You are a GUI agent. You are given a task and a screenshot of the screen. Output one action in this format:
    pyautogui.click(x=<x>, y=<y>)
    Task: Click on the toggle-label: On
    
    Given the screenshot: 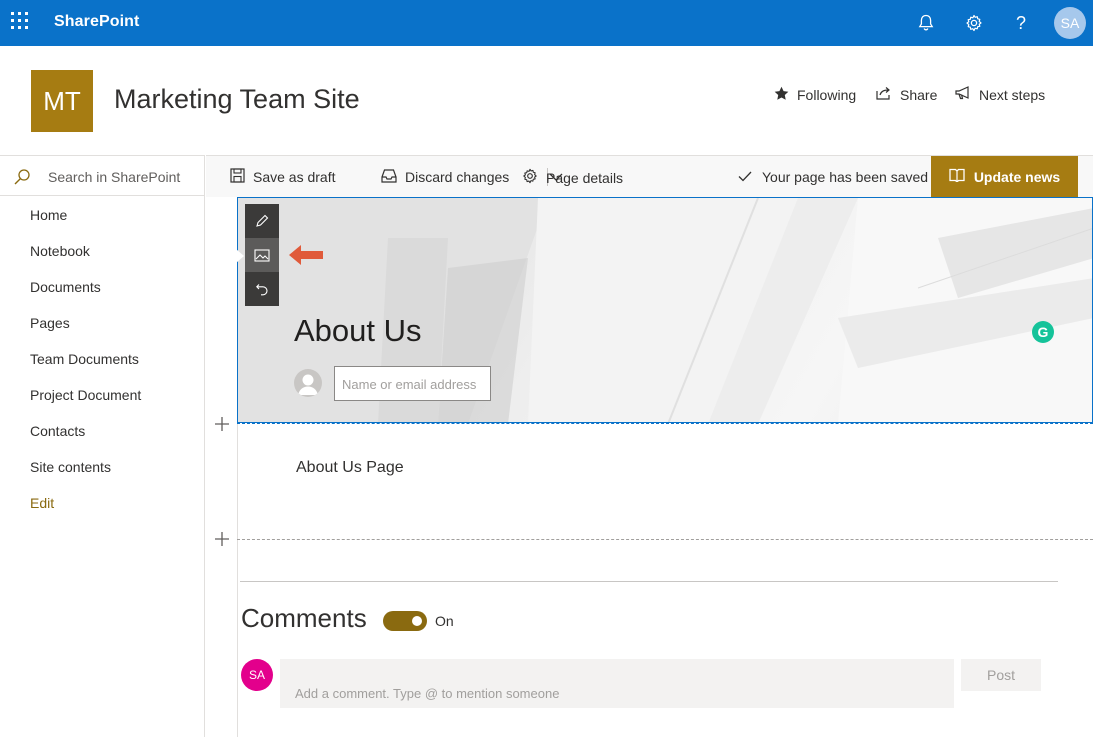 What is the action you would take?
    pyautogui.click(x=444, y=621)
    